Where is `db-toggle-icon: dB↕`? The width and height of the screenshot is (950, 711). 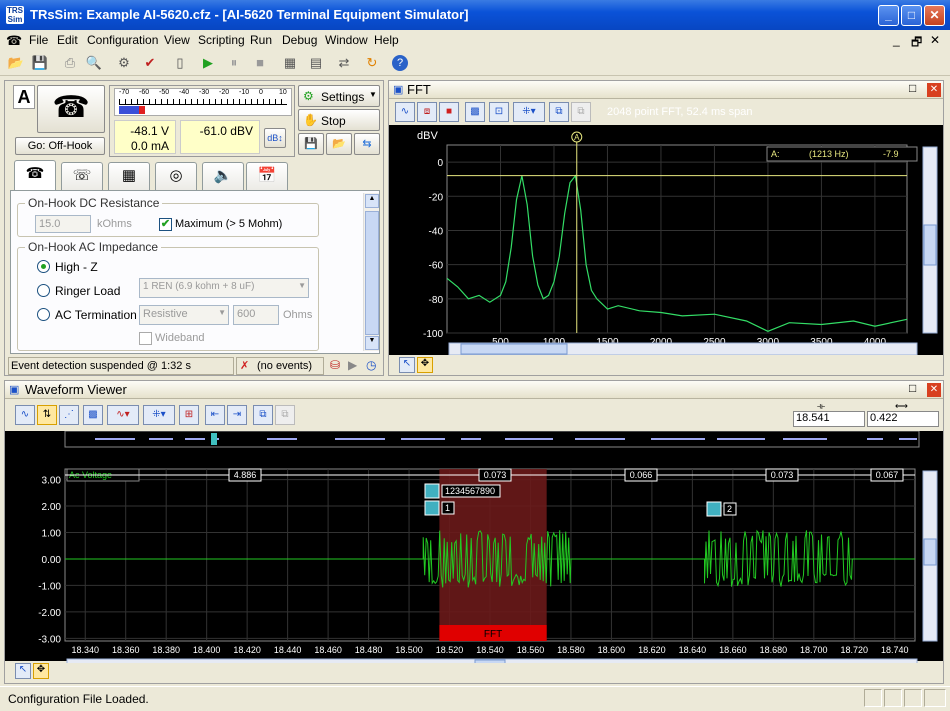 db-toggle-icon: dB↕ is located at coordinates (275, 138).